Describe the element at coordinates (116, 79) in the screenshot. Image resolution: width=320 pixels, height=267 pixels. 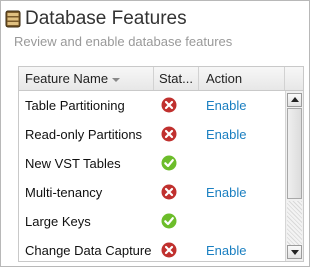
I see `sort-desc-icon` at that location.